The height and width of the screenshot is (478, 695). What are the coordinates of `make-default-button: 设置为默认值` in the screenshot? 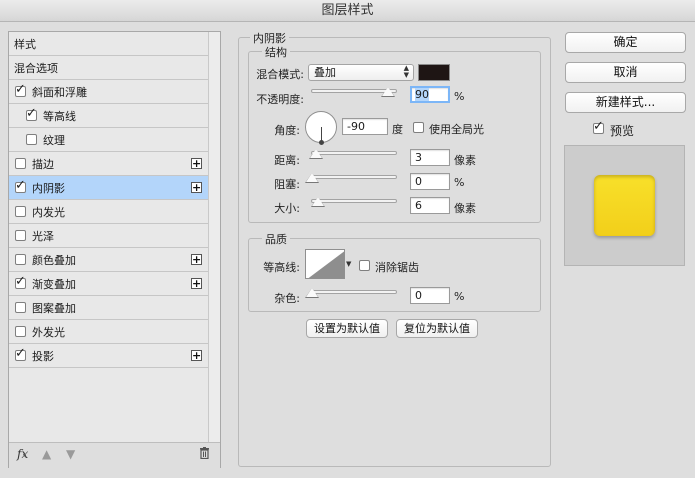 It's located at (347, 328).